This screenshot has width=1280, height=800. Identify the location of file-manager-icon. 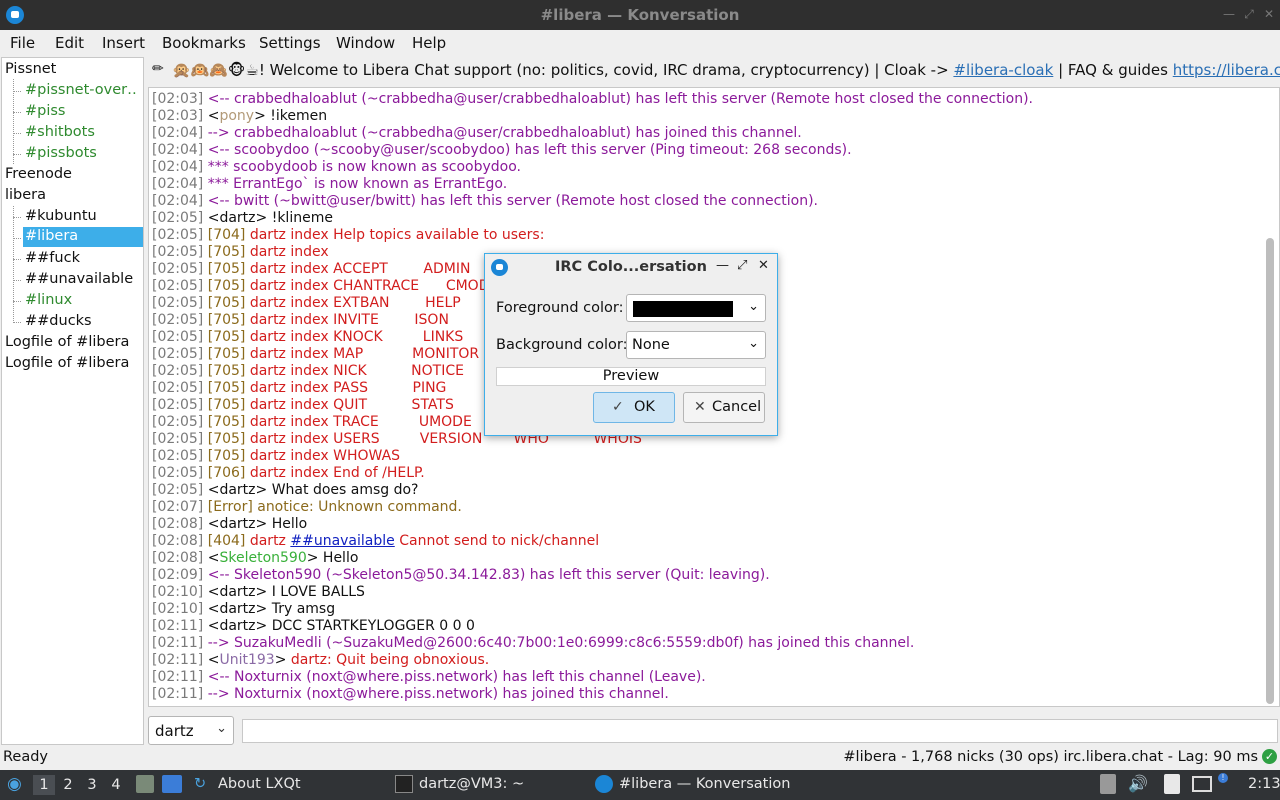
(145, 784).